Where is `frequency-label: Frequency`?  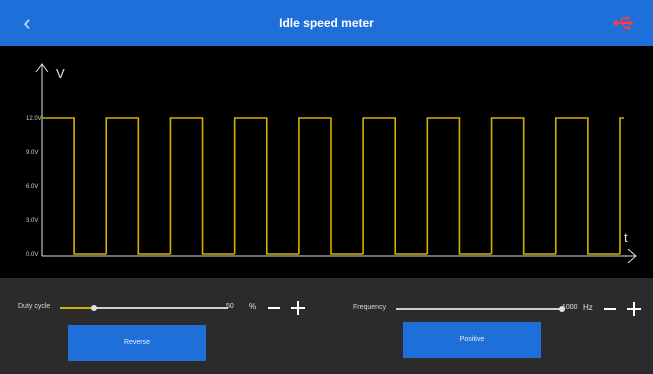 frequency-label: Frequency is located at coordinates (370, 307).